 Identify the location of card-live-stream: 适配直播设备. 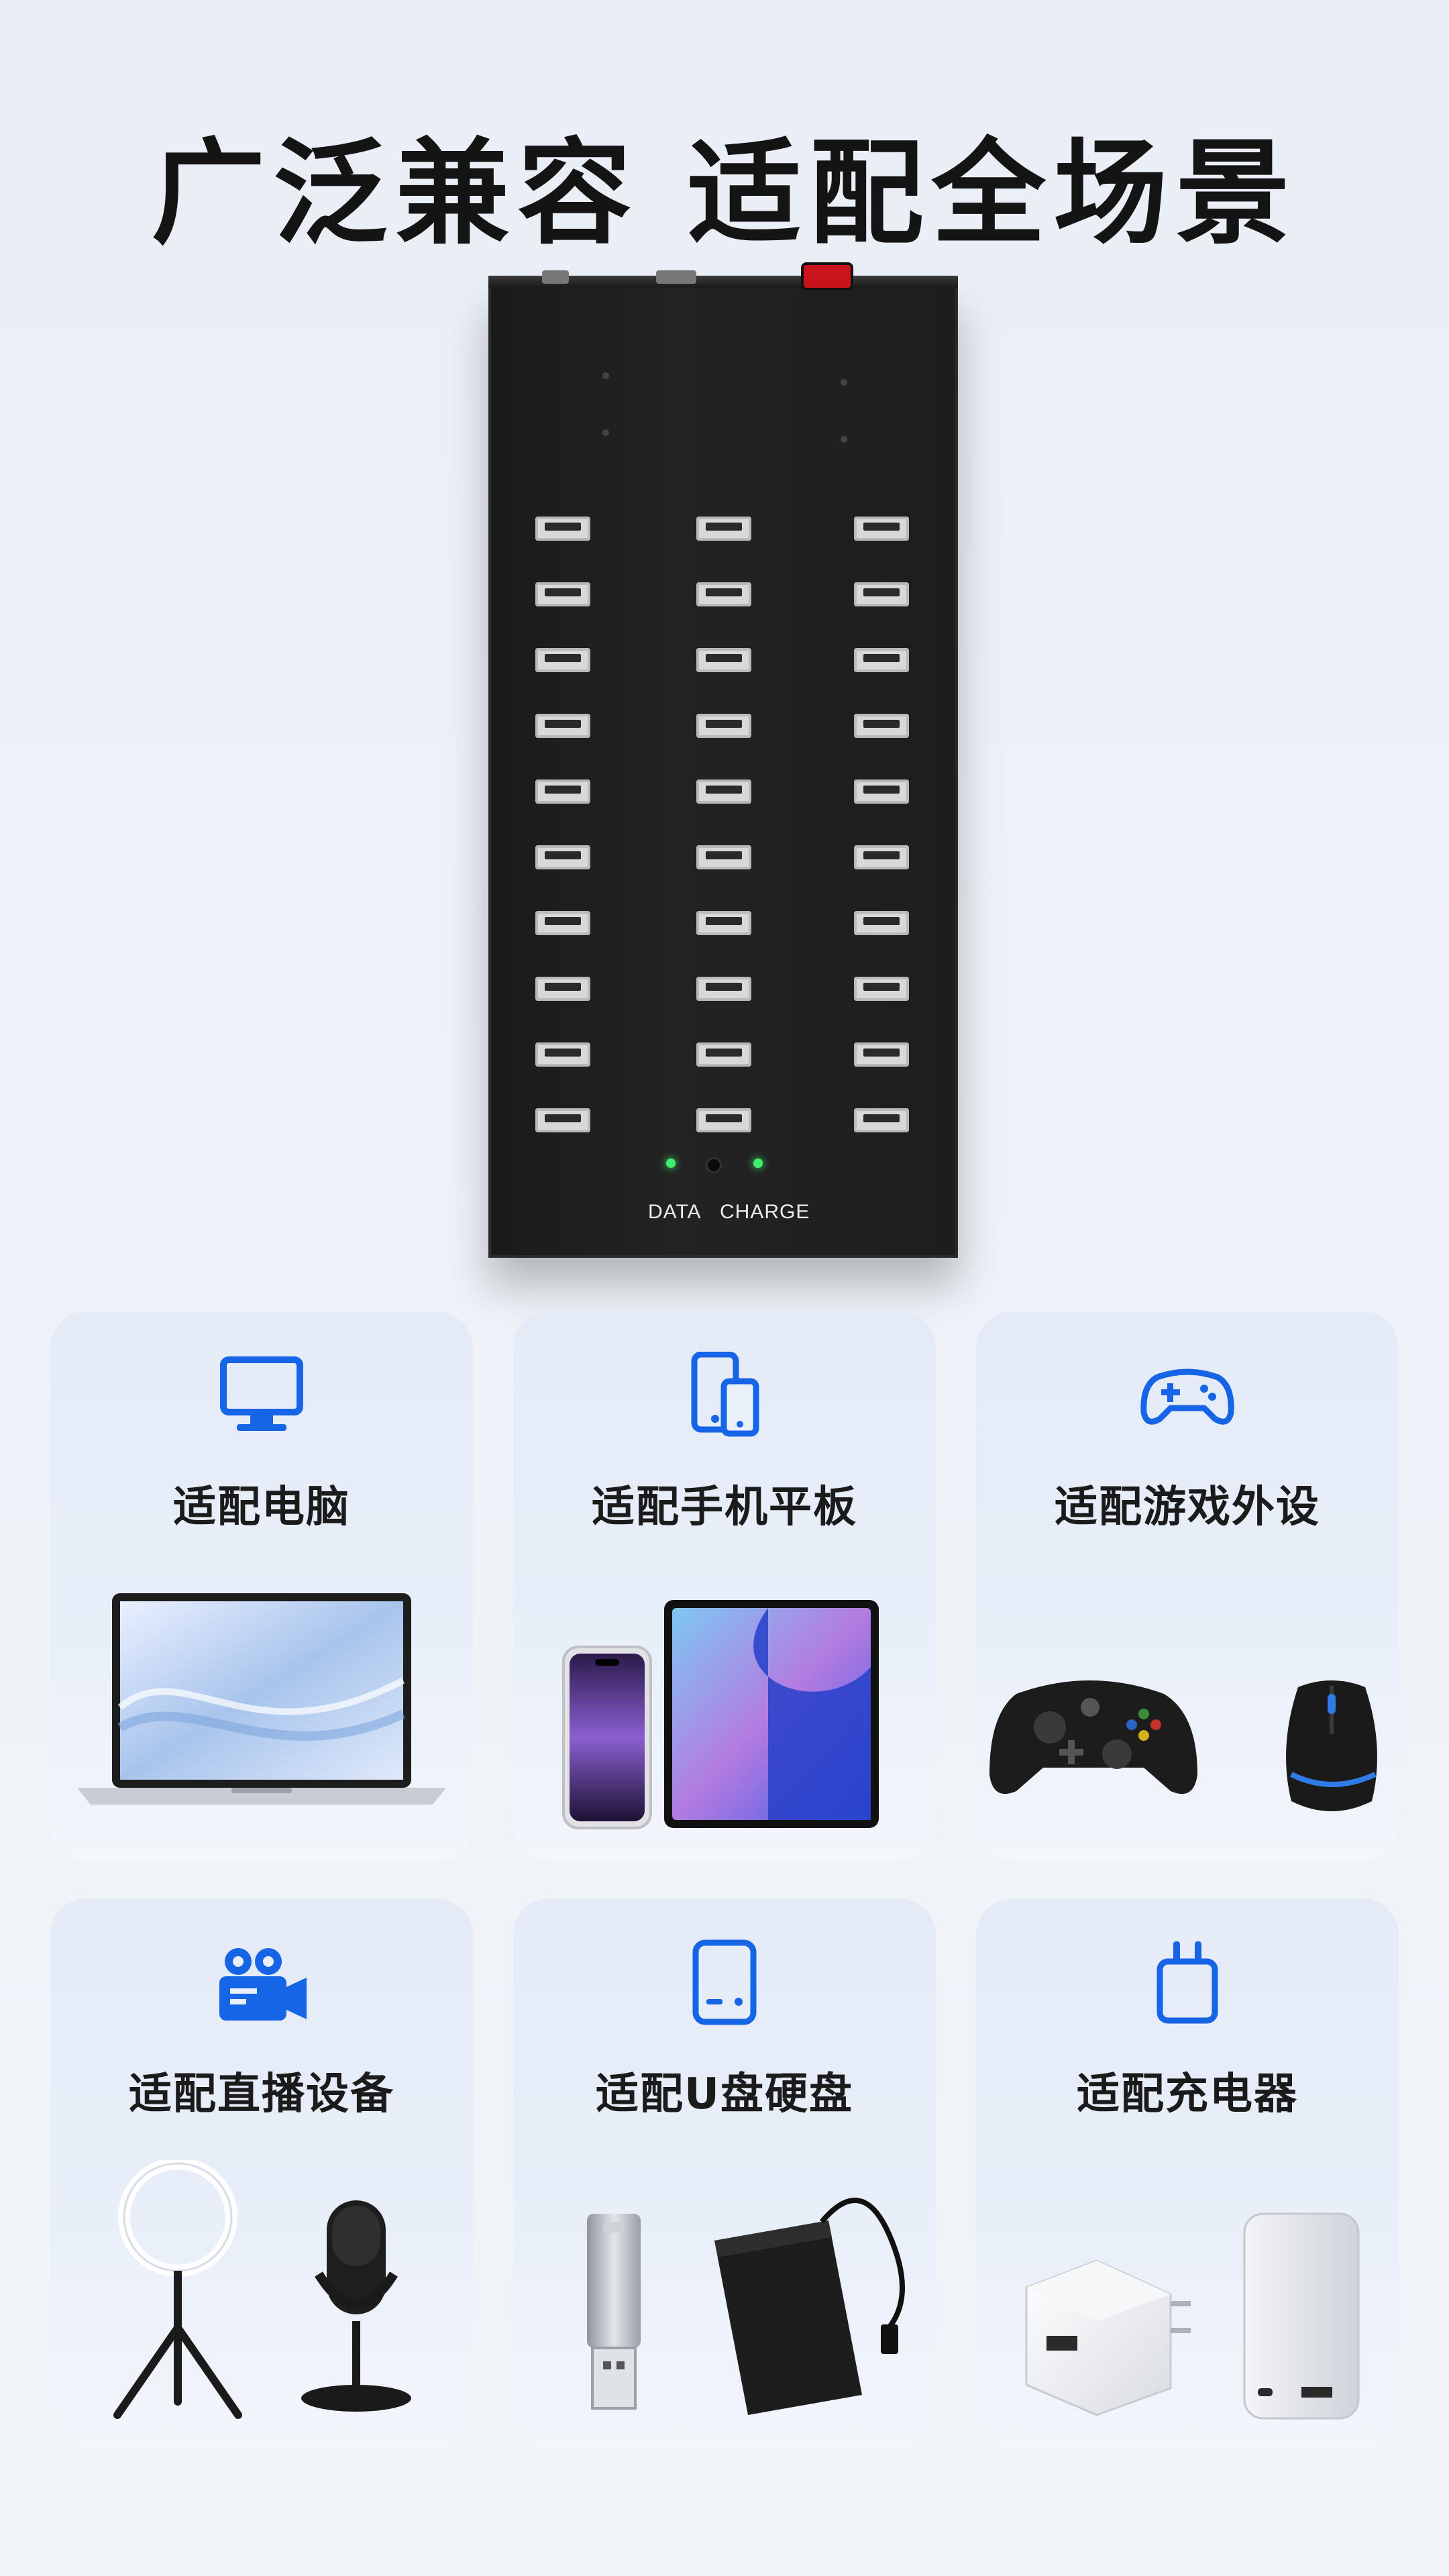
(261, 2173).